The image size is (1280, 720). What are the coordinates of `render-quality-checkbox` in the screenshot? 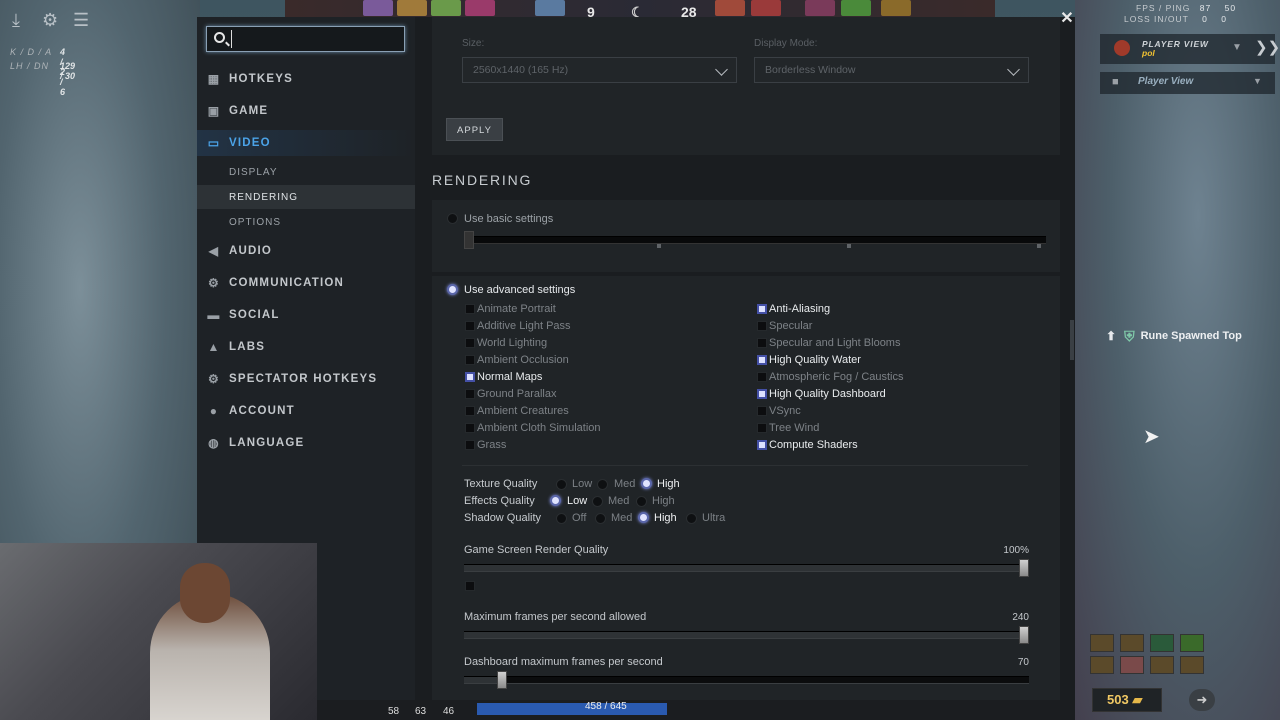 It's located at (470, 586).